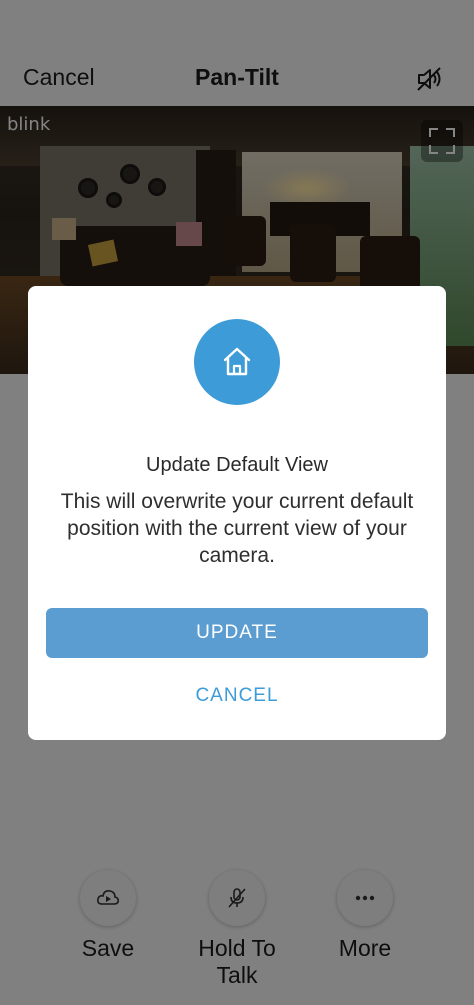 The width and height of the screenshot is (474, 1005). I want to click on cancel-button: CANCEL, so click(237, 696).